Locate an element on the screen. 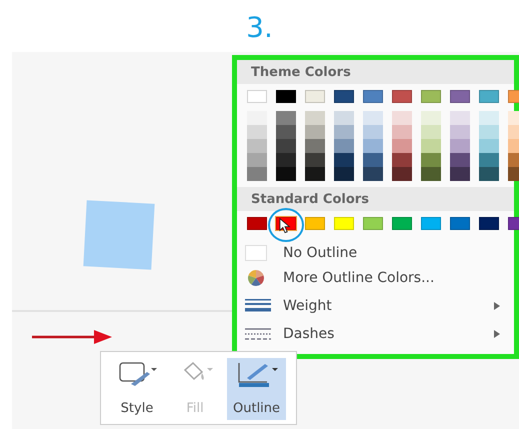 The height and width of the screenshot is (429, 519). toolbar-button: Outline is located at coordinates (256, 389).